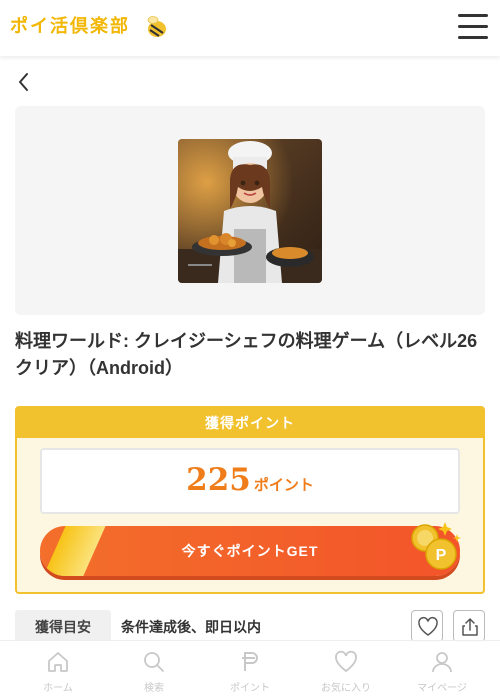 Image resolution: width=500 pixels, height=700 pixels. Describe the element at coordinates (156, 26) in the screenshot. I see `bee-icon` at that location.